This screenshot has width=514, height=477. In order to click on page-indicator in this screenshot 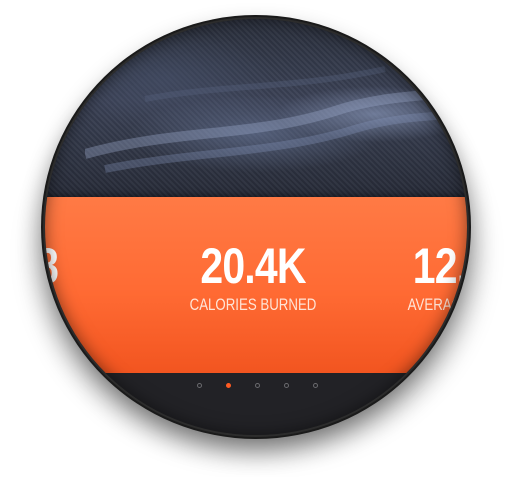, I will do `click(257, 385)`.